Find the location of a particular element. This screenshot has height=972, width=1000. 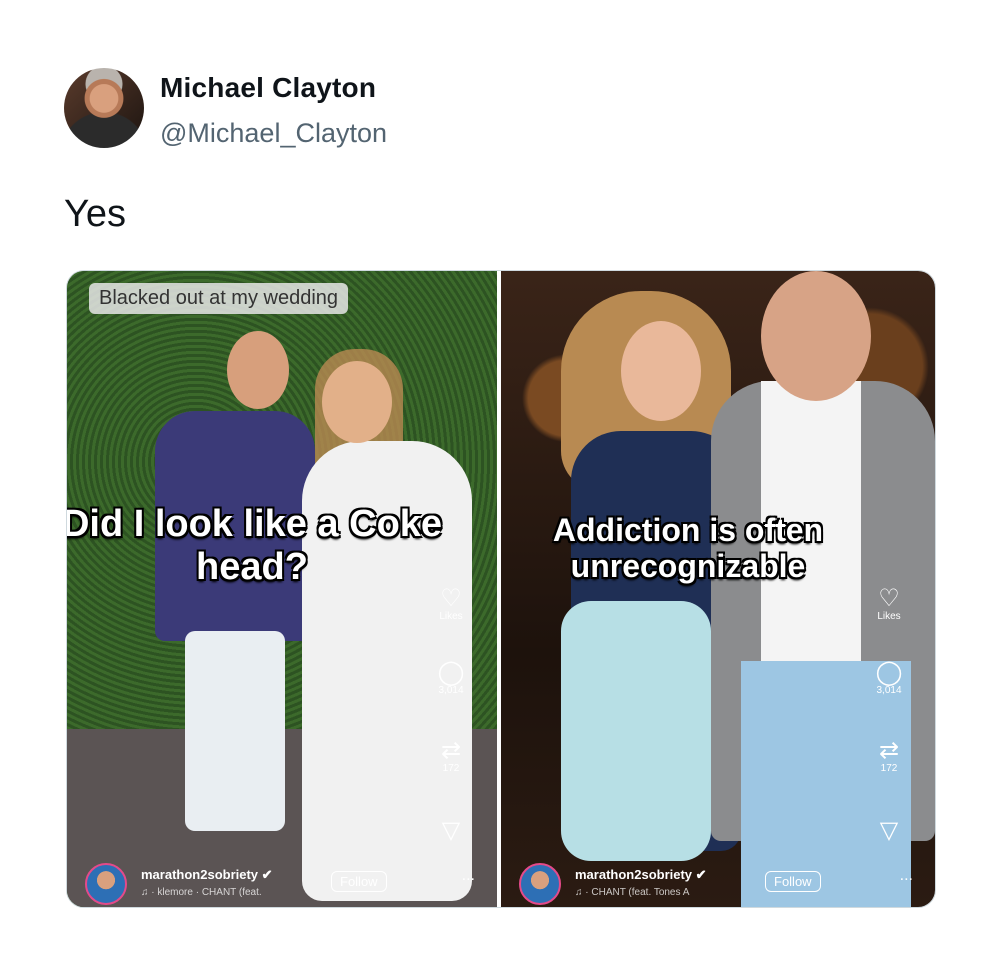

woman-head is located at coordinates (661, 371).